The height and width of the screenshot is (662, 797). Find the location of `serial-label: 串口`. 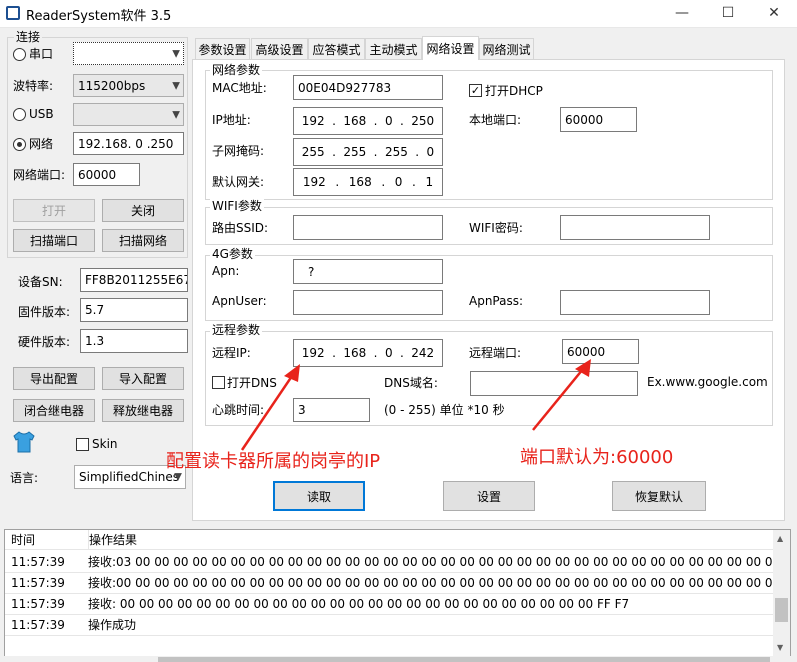

serial-label: 串口 is located at coordinates (41, 54).